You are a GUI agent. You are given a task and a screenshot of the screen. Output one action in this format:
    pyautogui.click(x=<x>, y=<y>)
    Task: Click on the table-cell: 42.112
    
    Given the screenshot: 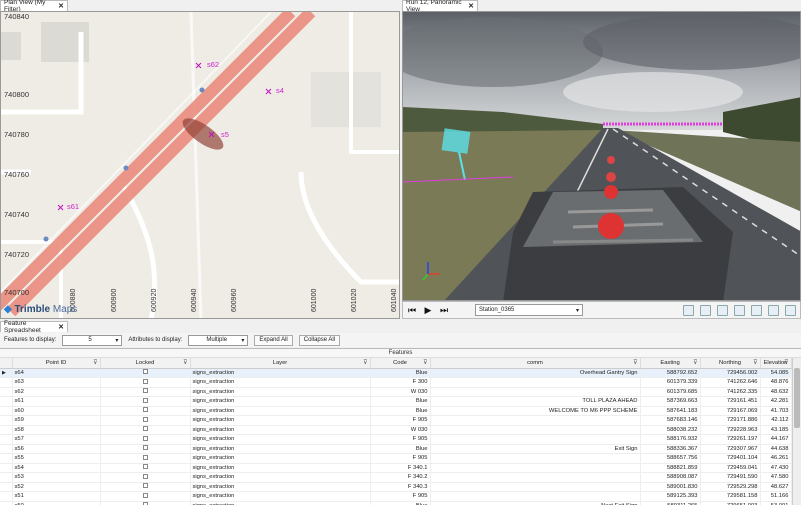 What is the action you would take?
    pyautogui.click(x=776, y=420)
    